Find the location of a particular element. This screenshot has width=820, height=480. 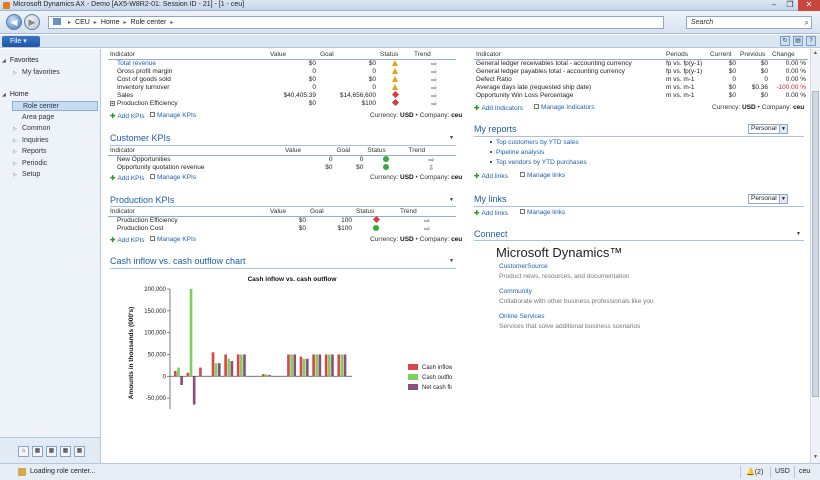

report-link: Top vendors by YTD purchases is located at coordinates (538, 162).